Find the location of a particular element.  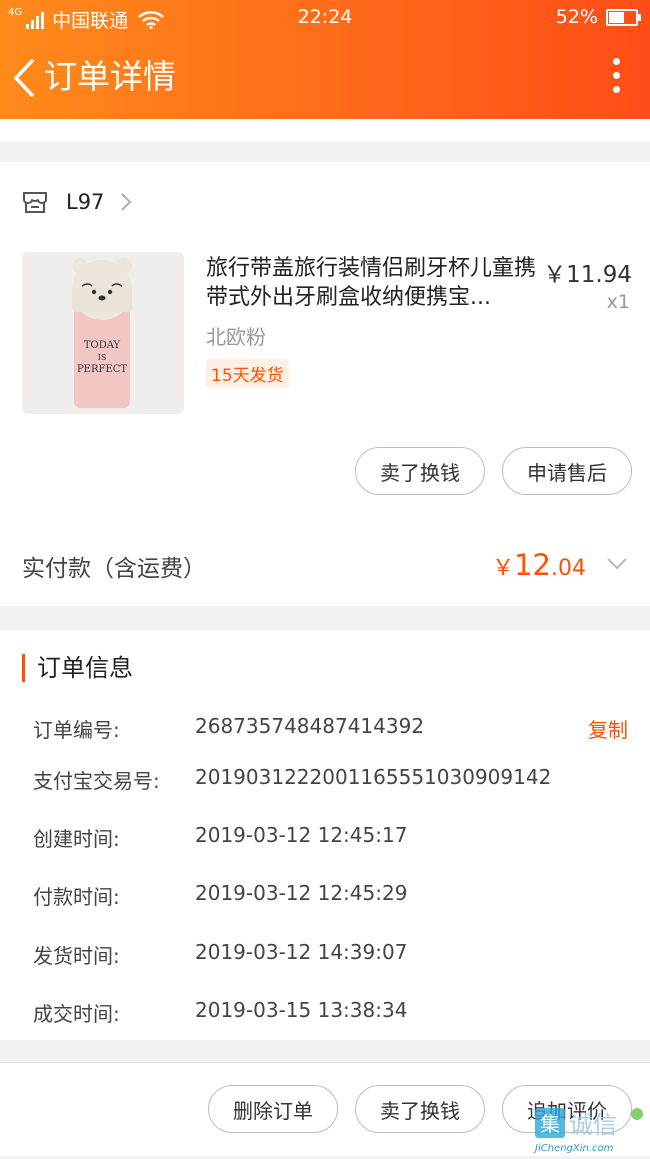

product-price: ￥11.94 is located at coordinates (587, 275).